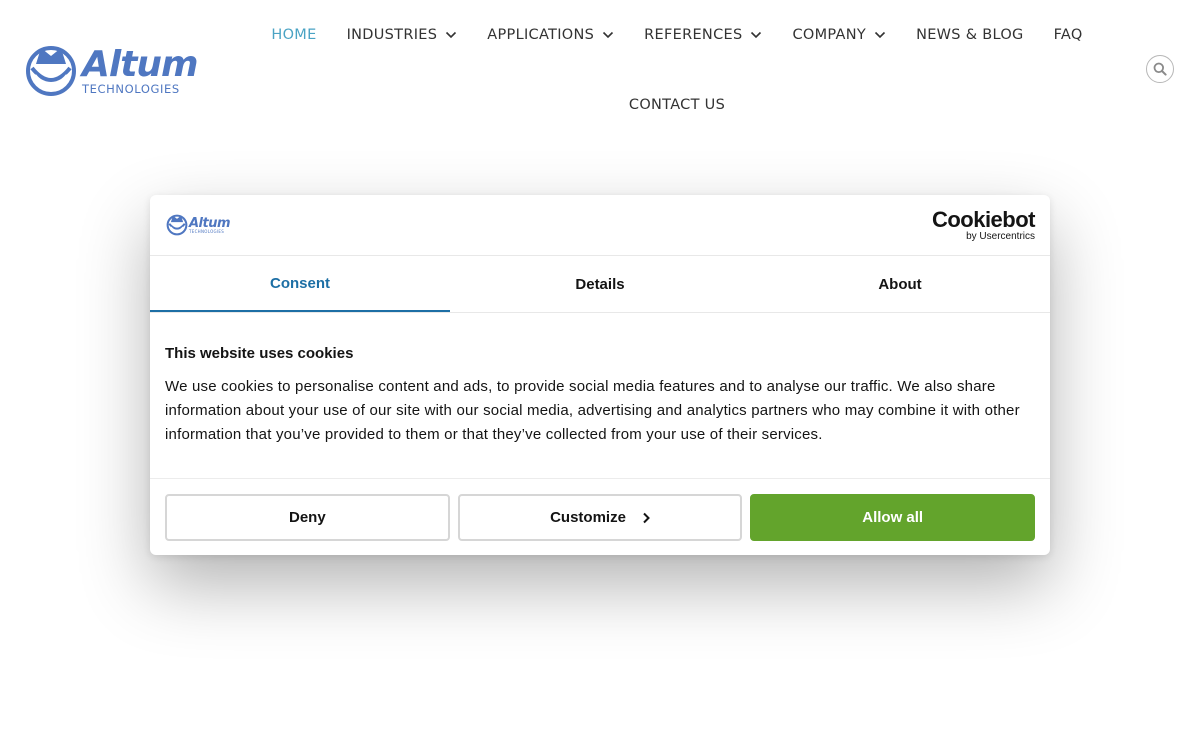 The height and width of the screenshot is (750, 1200). I want to click on nav-item-label: HOME, so click(294, 35).